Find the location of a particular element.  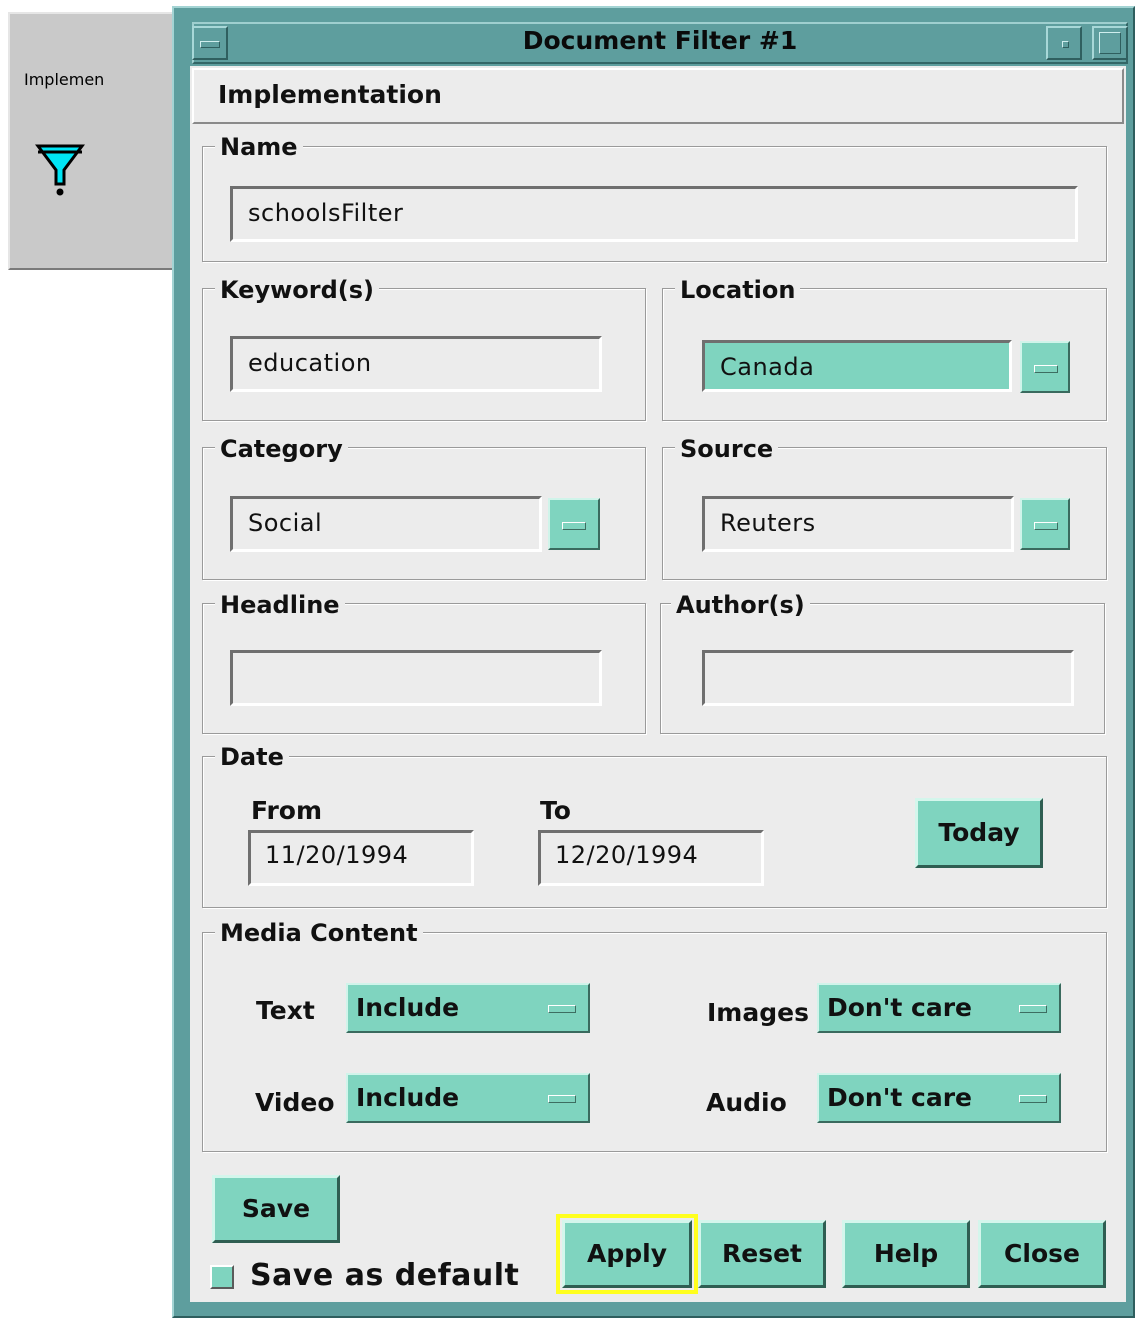

reset-button: Reset is located at coordinates (762, 1254).